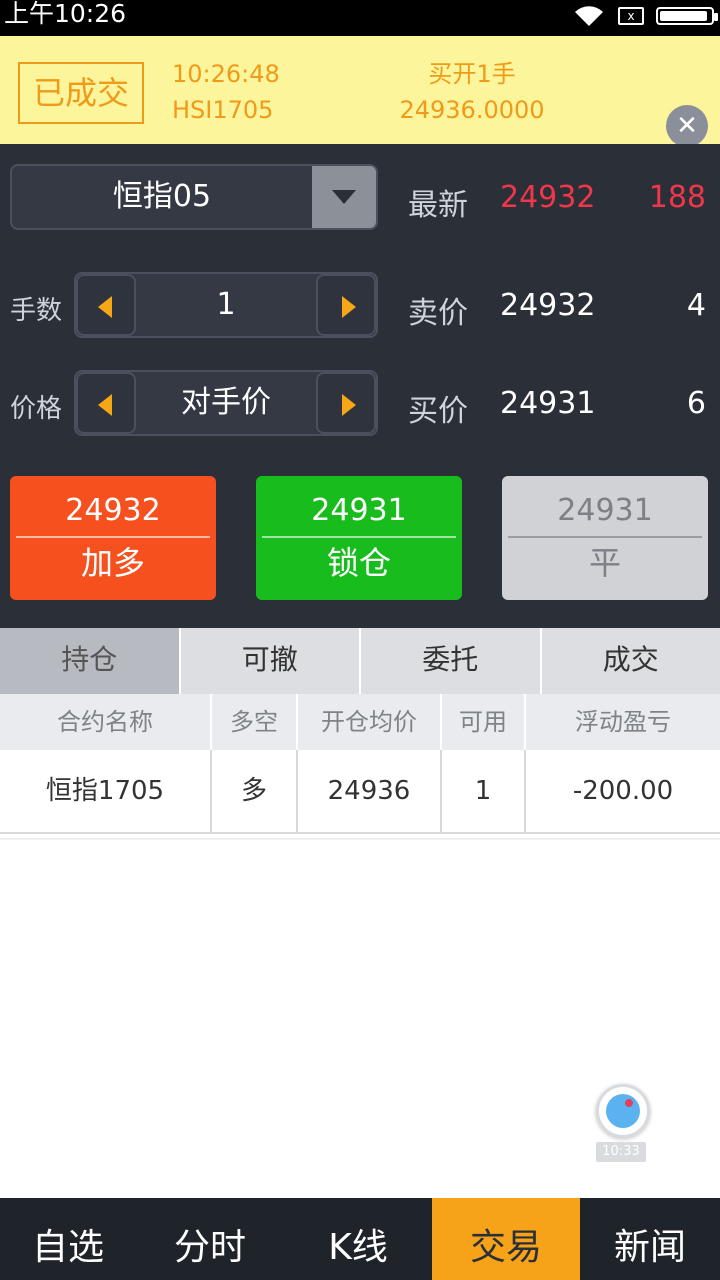  Describe the element at coordinates (472, 74) in the screenshot. I see `notice-action: 买开1手` at that location.